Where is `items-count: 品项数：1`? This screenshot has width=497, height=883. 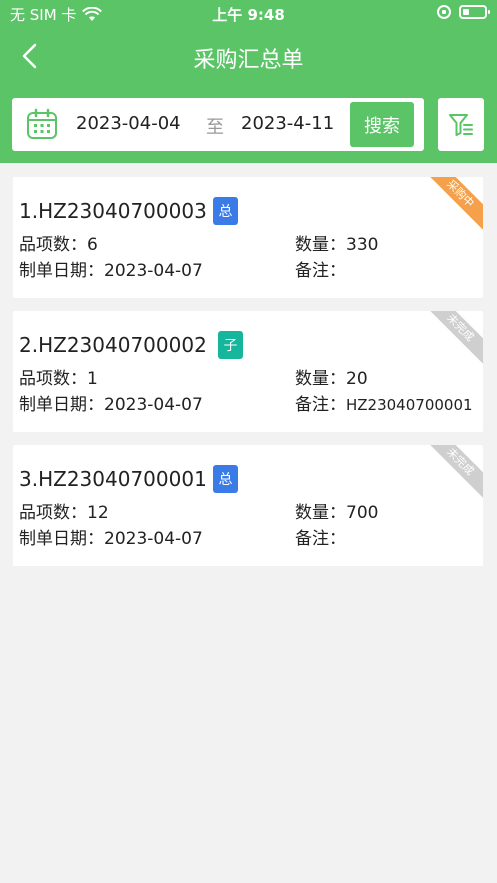
items-count: 品项数：1 is located at coordinates (58, 376).